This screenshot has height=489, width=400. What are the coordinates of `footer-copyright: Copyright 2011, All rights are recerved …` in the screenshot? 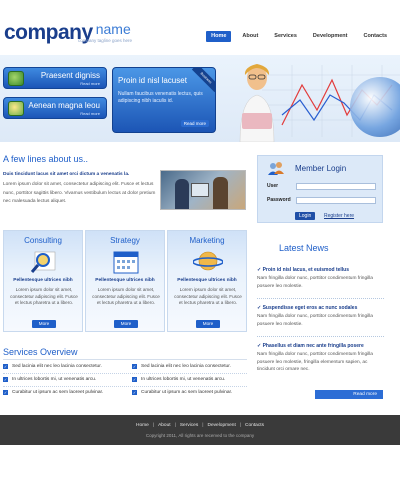 It's located at (200, 435).